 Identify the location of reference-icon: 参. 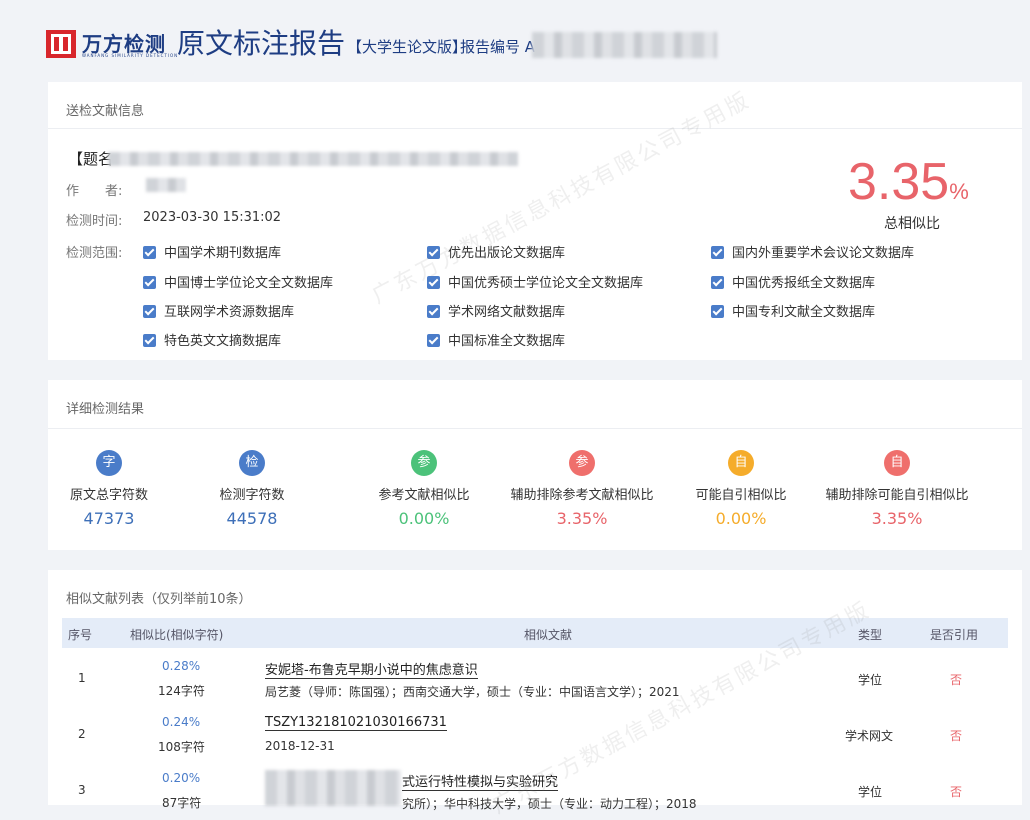
(424, 463).